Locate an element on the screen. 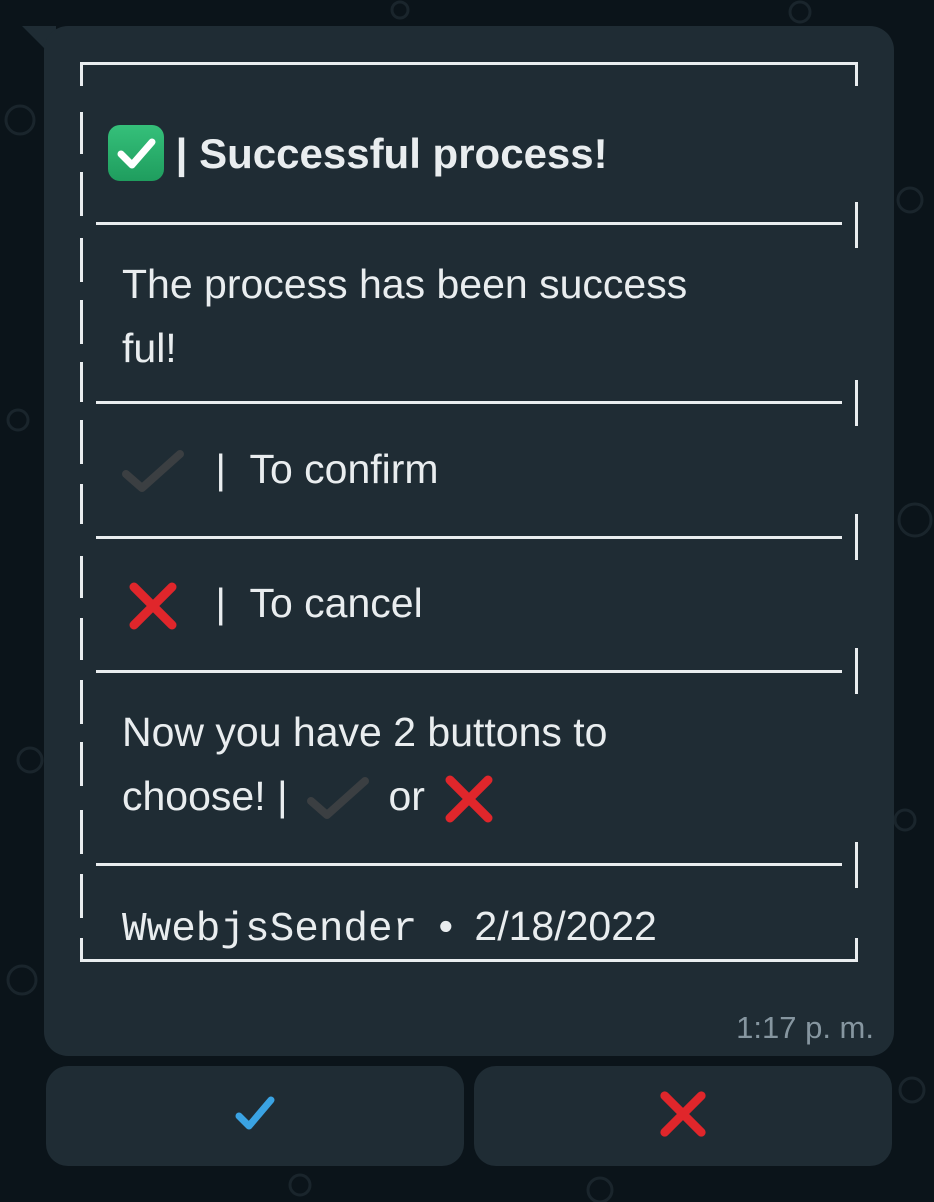 The width and height of the screenshot is (934, 1202). choose-line2: choose! | or is located at coordinates (309, 796).